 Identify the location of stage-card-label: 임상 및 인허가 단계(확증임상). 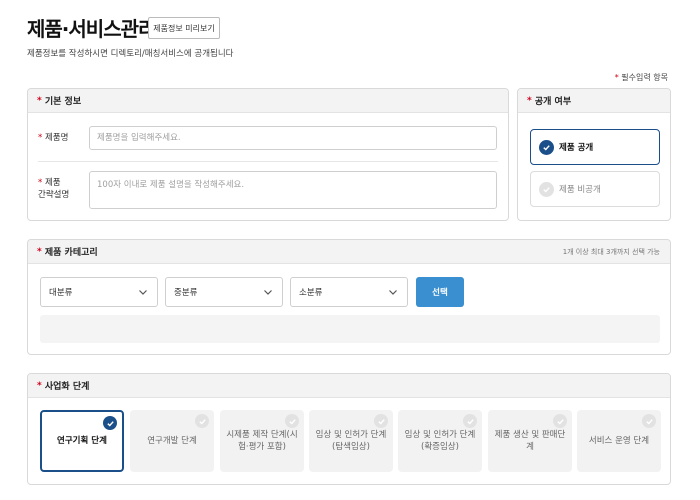
(440, 441).